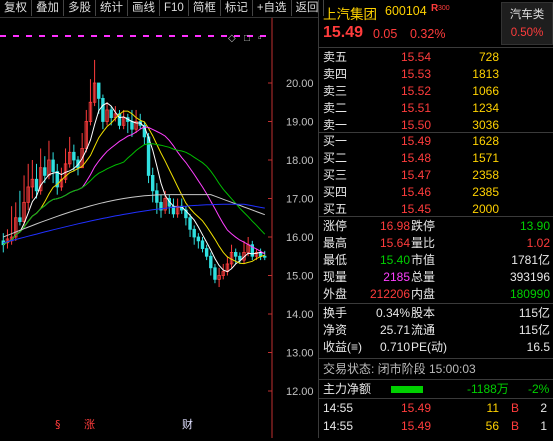 The image size is (553, 441). Describe the element at coordinates (350, 14) in the screenshot. I see `stock-name: 上汽集团` at that location.